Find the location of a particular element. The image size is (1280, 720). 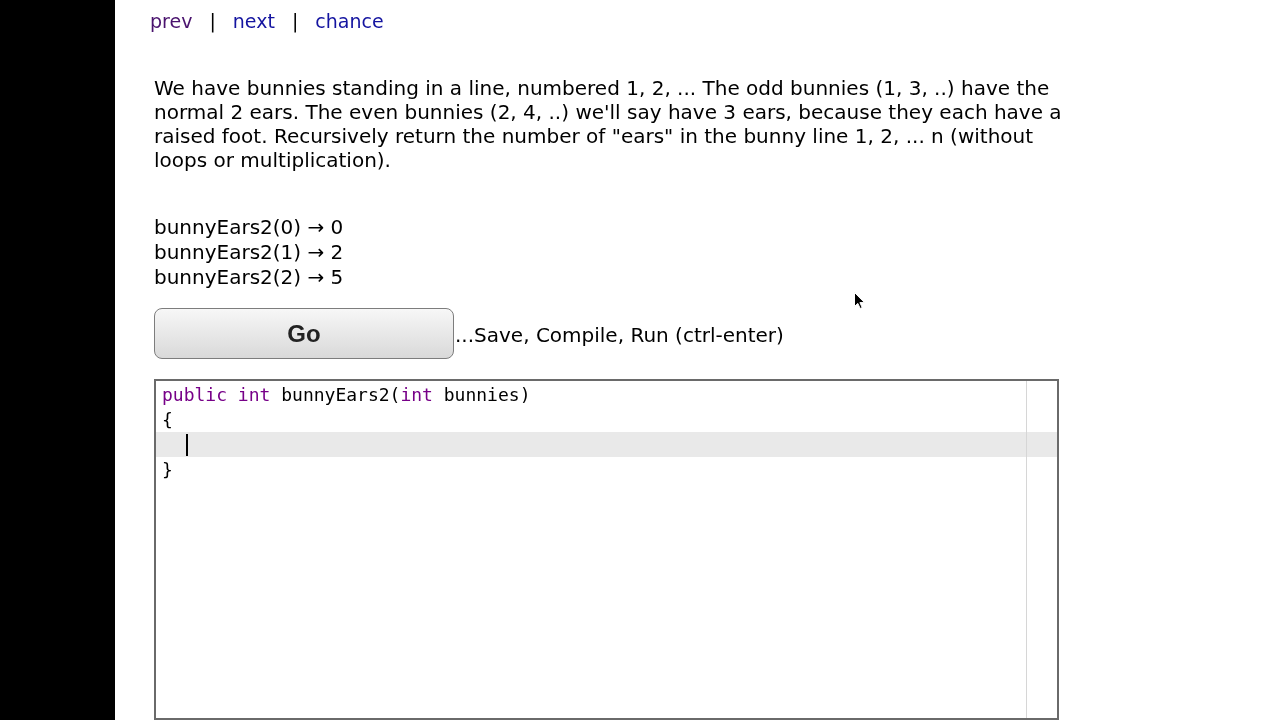

nav-link: prev is located at coordinates (171, 21).